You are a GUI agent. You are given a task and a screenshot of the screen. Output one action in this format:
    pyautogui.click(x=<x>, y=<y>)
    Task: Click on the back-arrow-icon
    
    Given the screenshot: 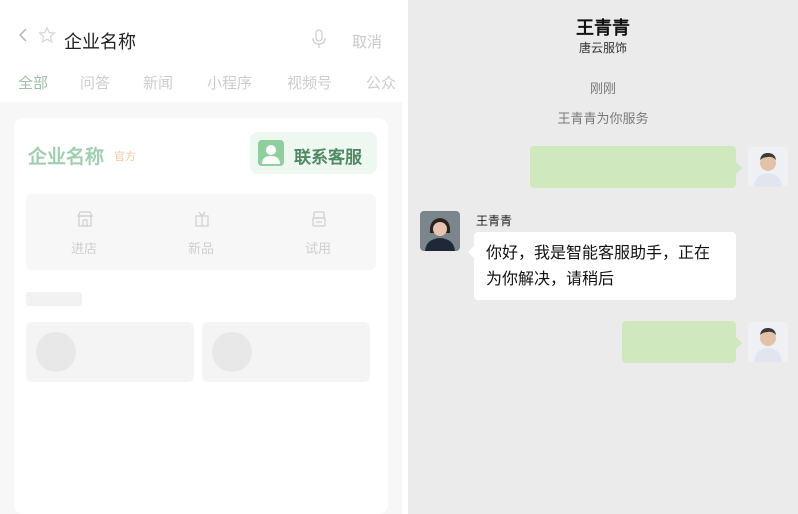 What is the action you would take?
    pyautogui.click(x=23, y=35)
    